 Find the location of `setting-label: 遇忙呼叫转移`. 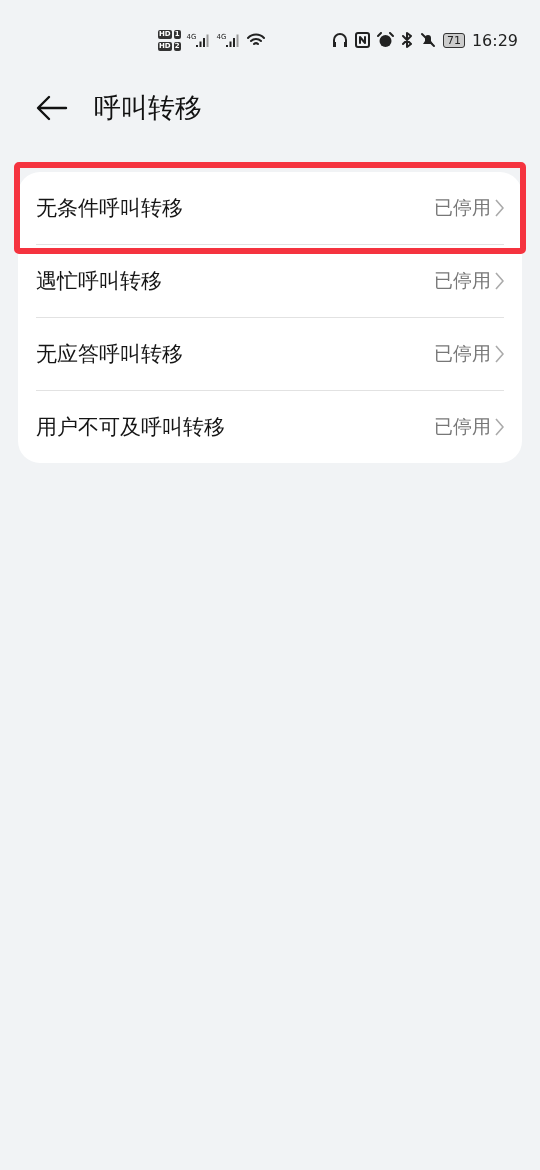

setting-label: 遇忙呼叫转移 is located at coordinates (99, 281).